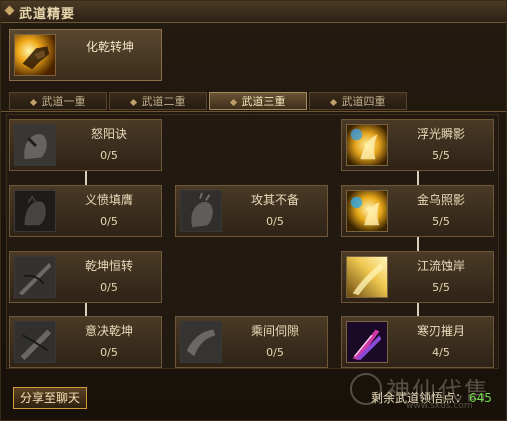  I want to click on tab-tier-4: 武道四重, so click(358, 101).